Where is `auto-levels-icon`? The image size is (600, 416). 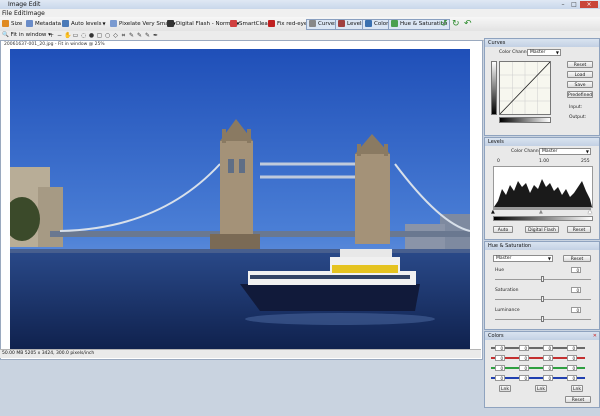 auto-levels-icon is located at coordinates (65, 23).